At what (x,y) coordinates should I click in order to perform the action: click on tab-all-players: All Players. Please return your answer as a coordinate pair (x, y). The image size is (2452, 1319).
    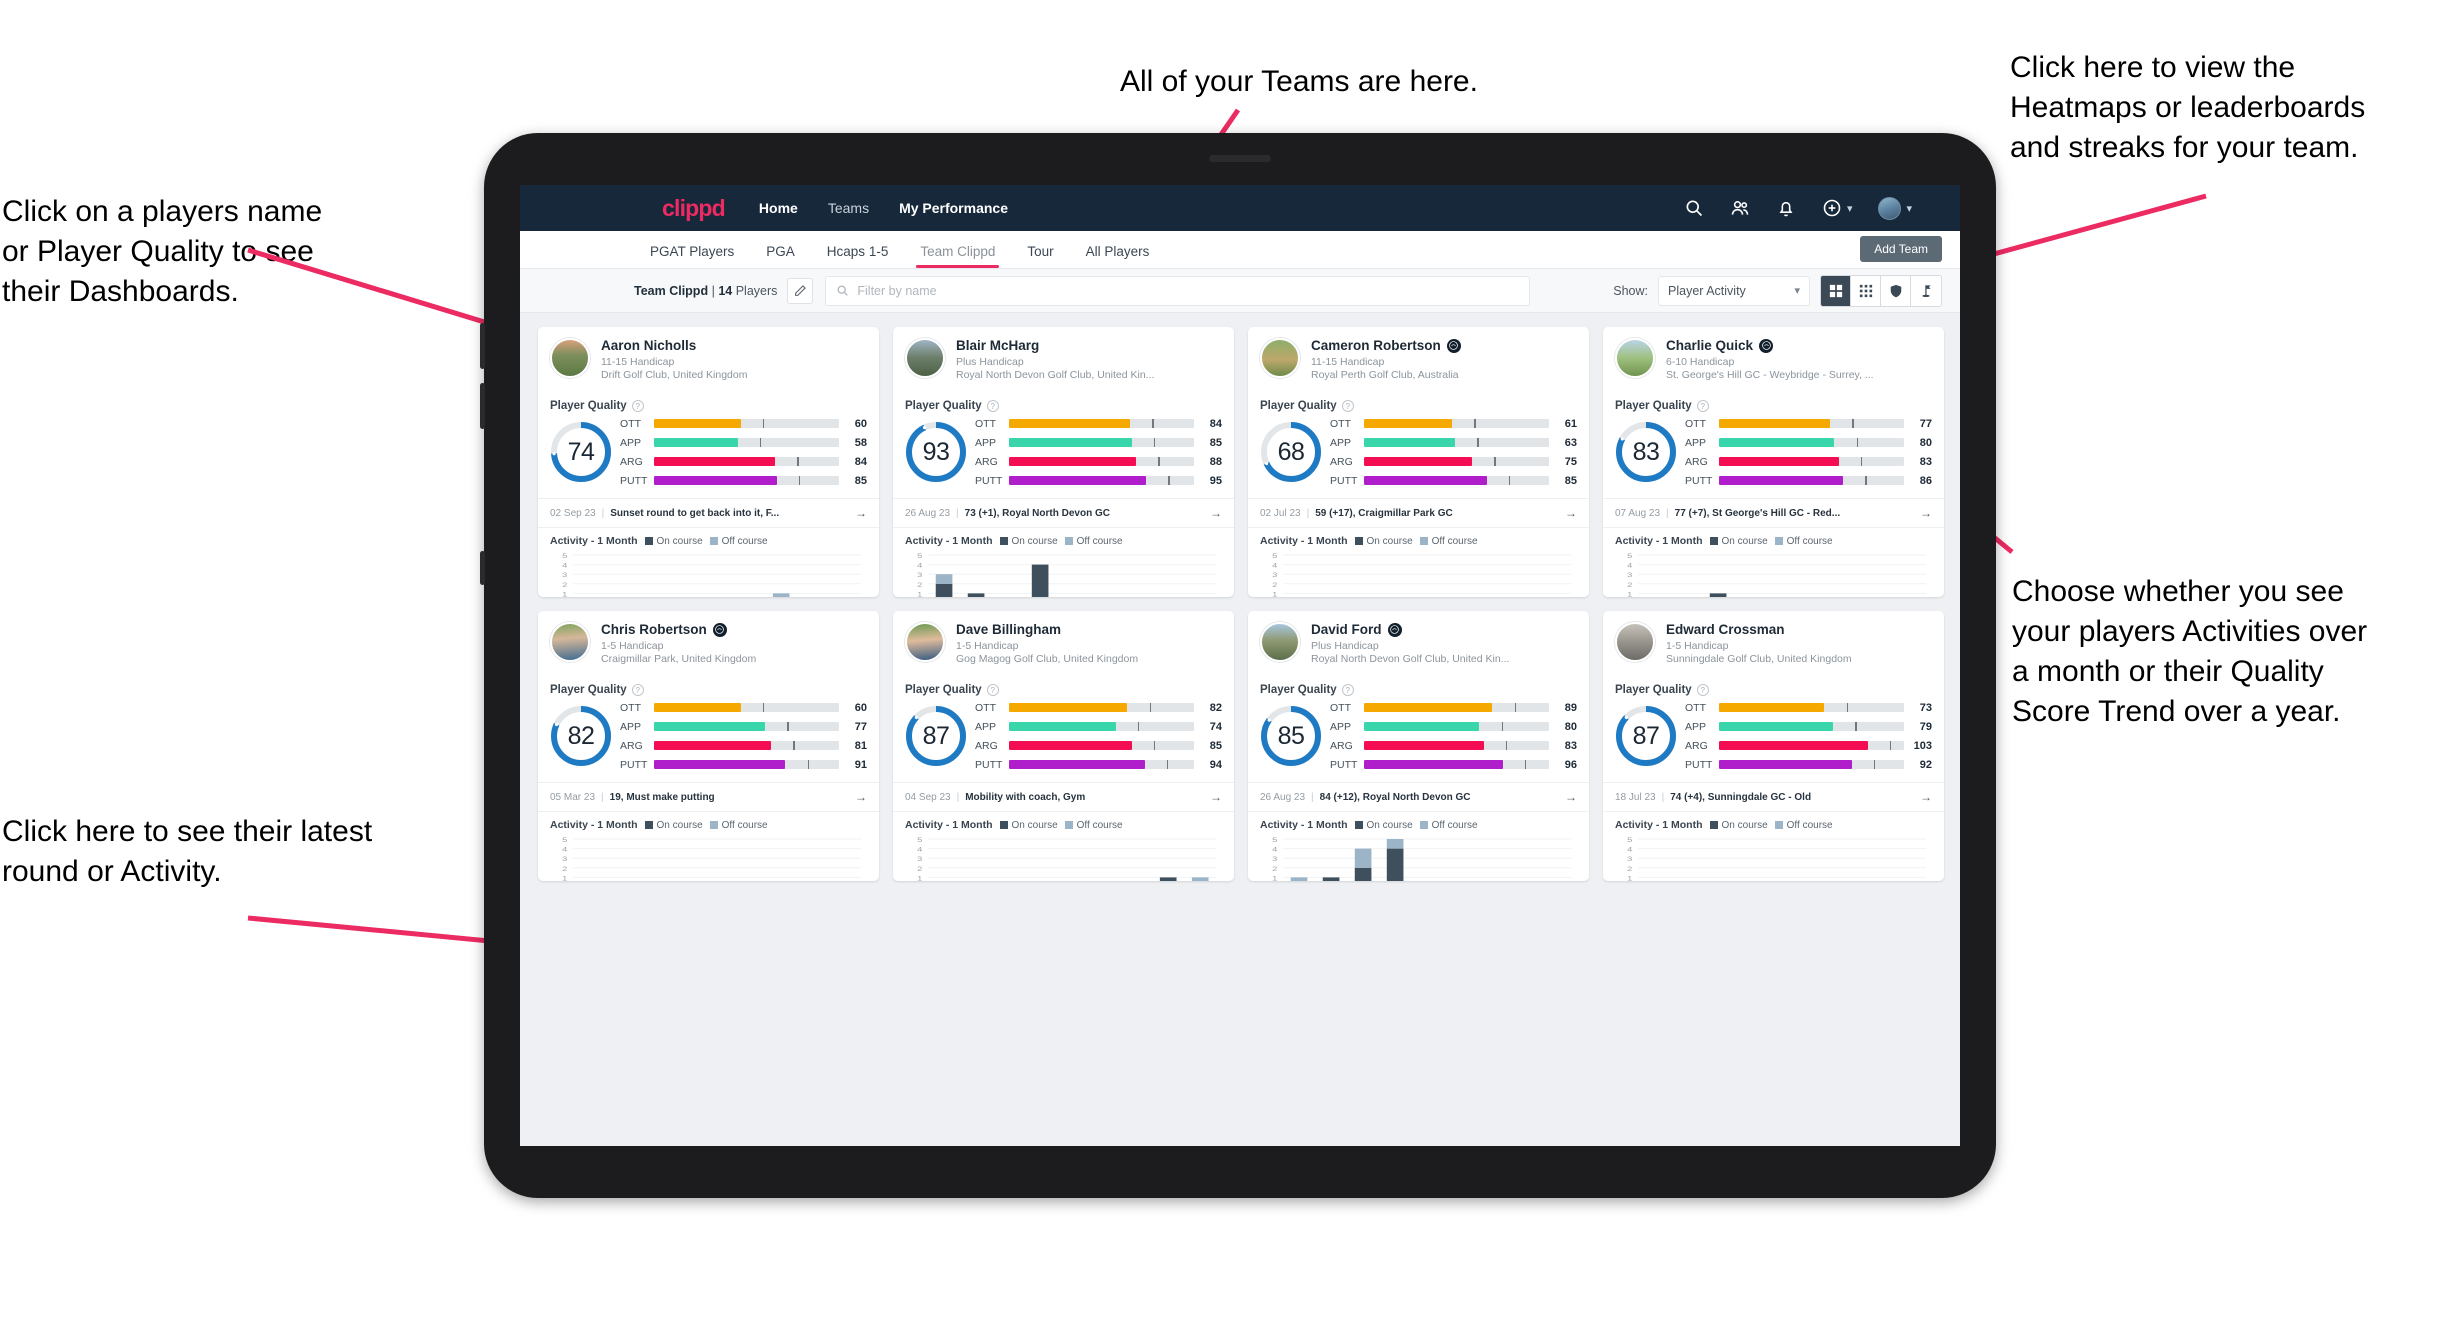
    Looking at the image, I should click on (1118, 256).